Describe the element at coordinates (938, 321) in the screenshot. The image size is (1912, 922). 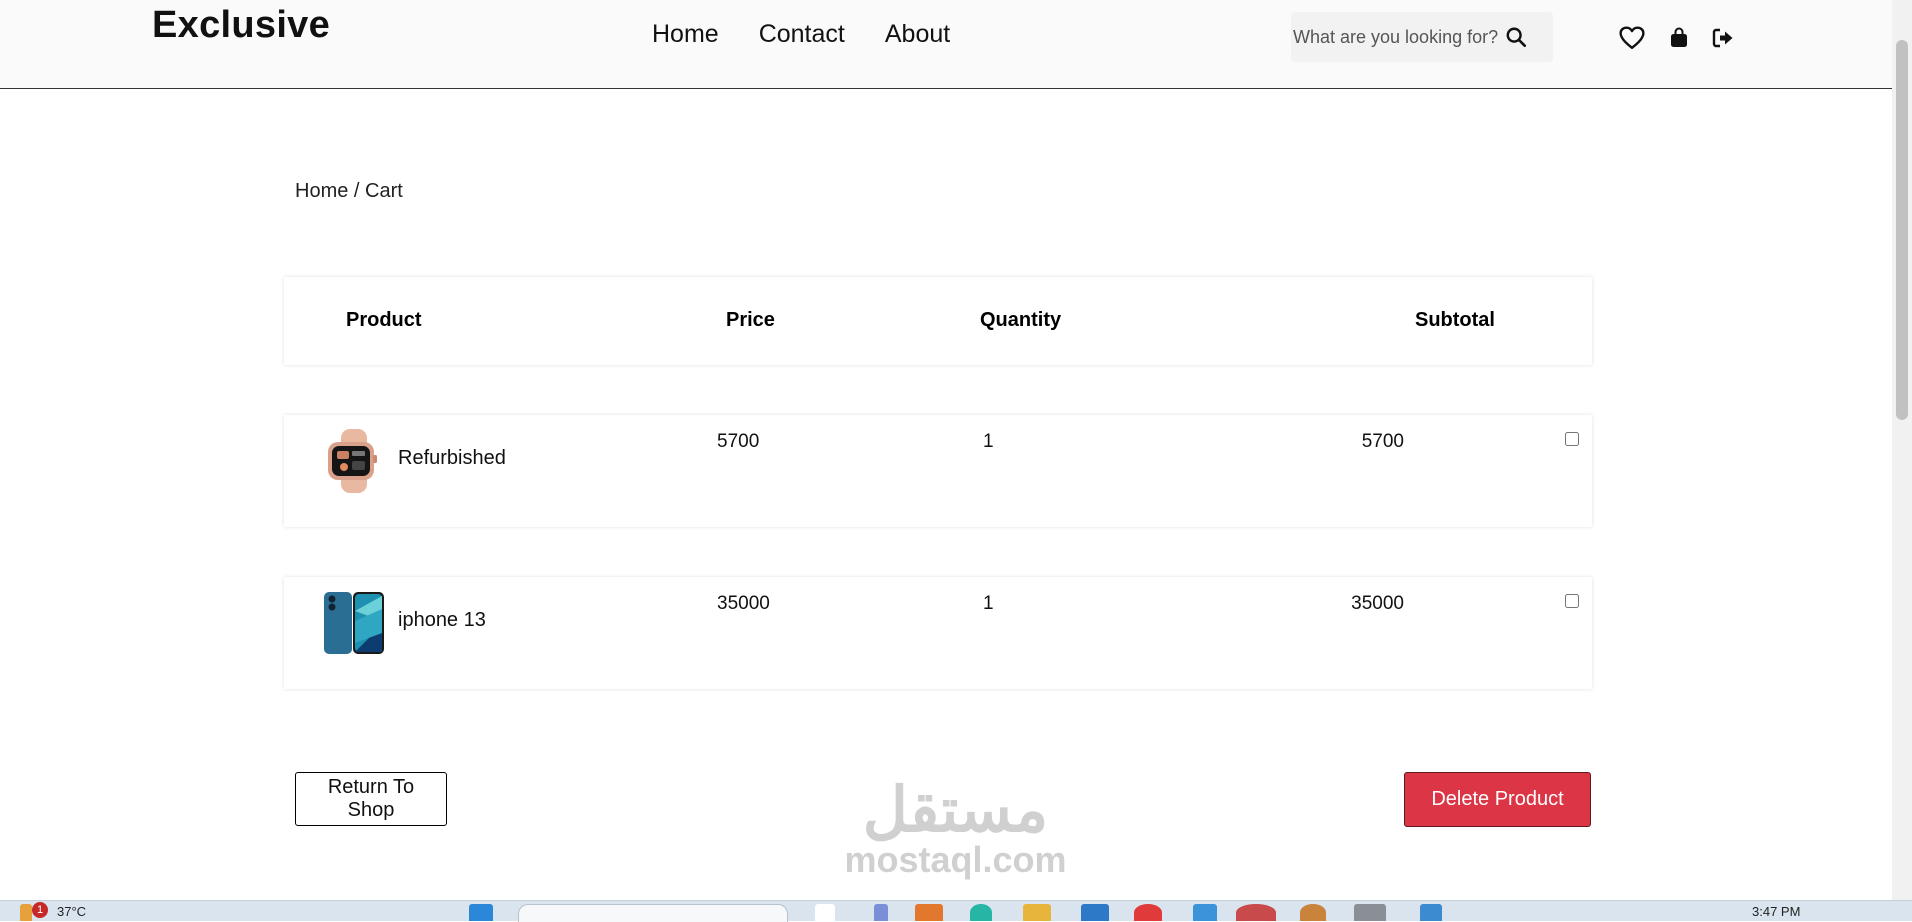
I see `cart-table-header: Product Price Quantity Subtotal` at that location.